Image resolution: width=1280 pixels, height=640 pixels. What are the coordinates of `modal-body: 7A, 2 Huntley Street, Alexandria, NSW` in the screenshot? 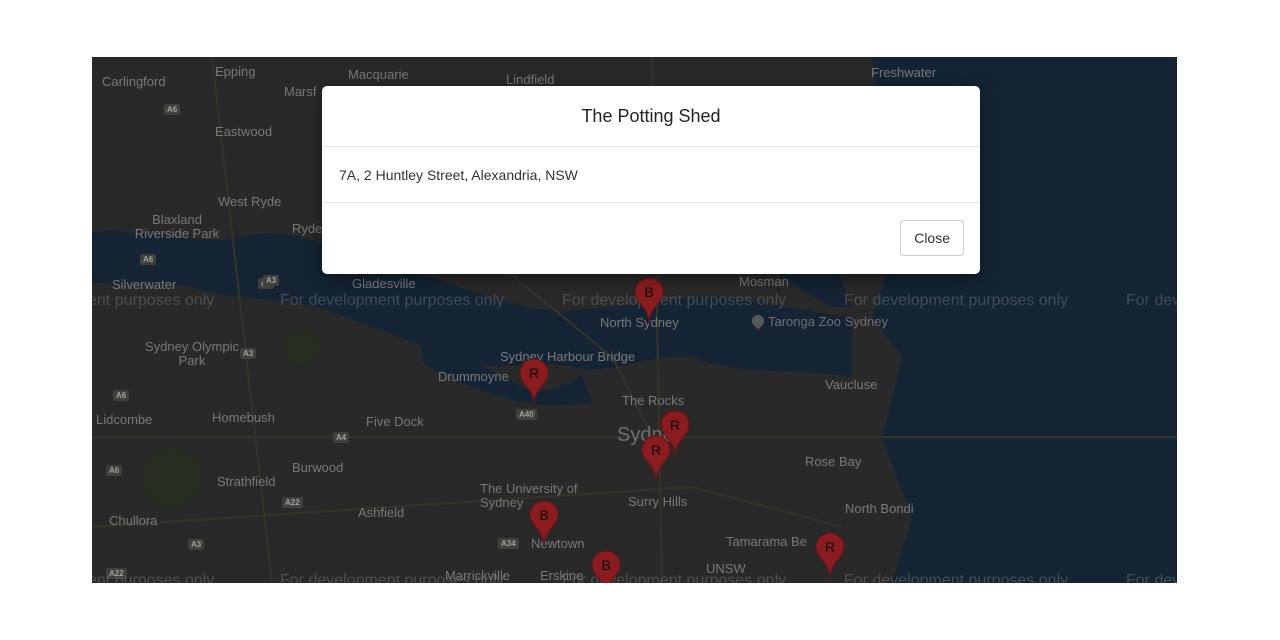 It's located at (651, 175).